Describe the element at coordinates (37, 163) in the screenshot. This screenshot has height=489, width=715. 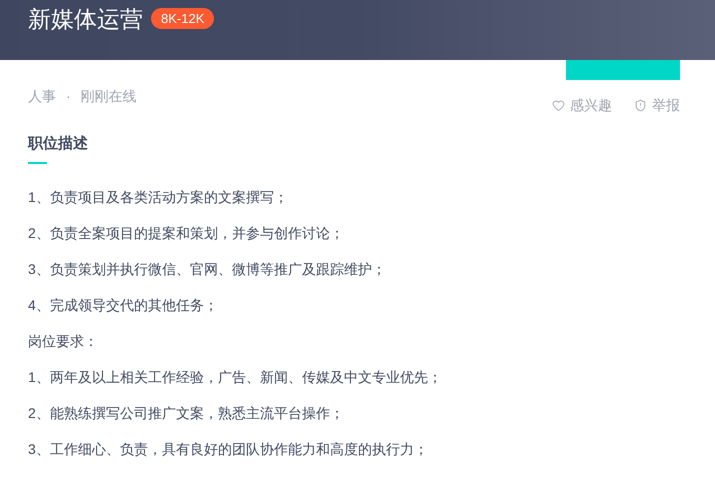
I see `title-underline` at that location.